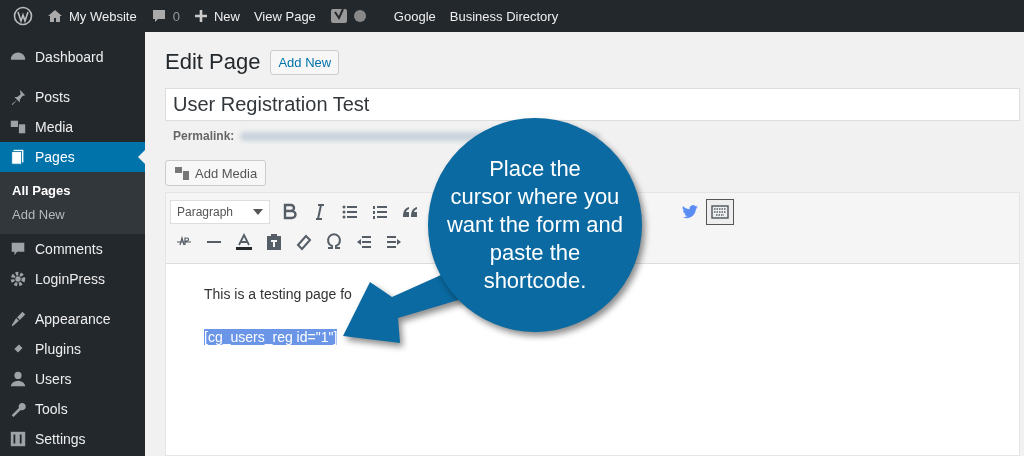  What do you see at coordinates (304, 242) in the screenshot?
I see `eraser-icon` at bounding box center [304, 242].